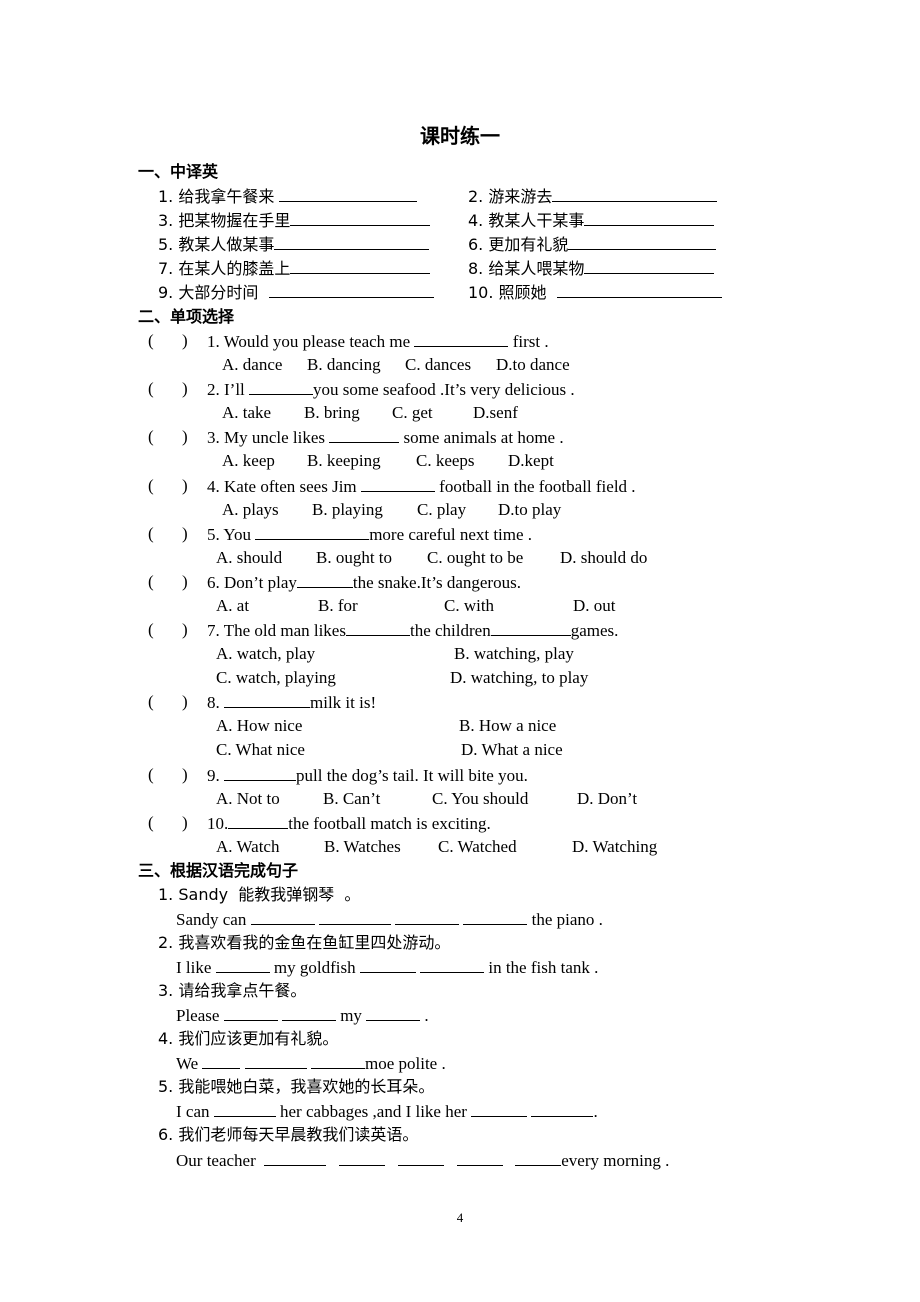  Describe the element at coordinates (603, 558) in the screenshot. I see `option: D. should do` at that location.